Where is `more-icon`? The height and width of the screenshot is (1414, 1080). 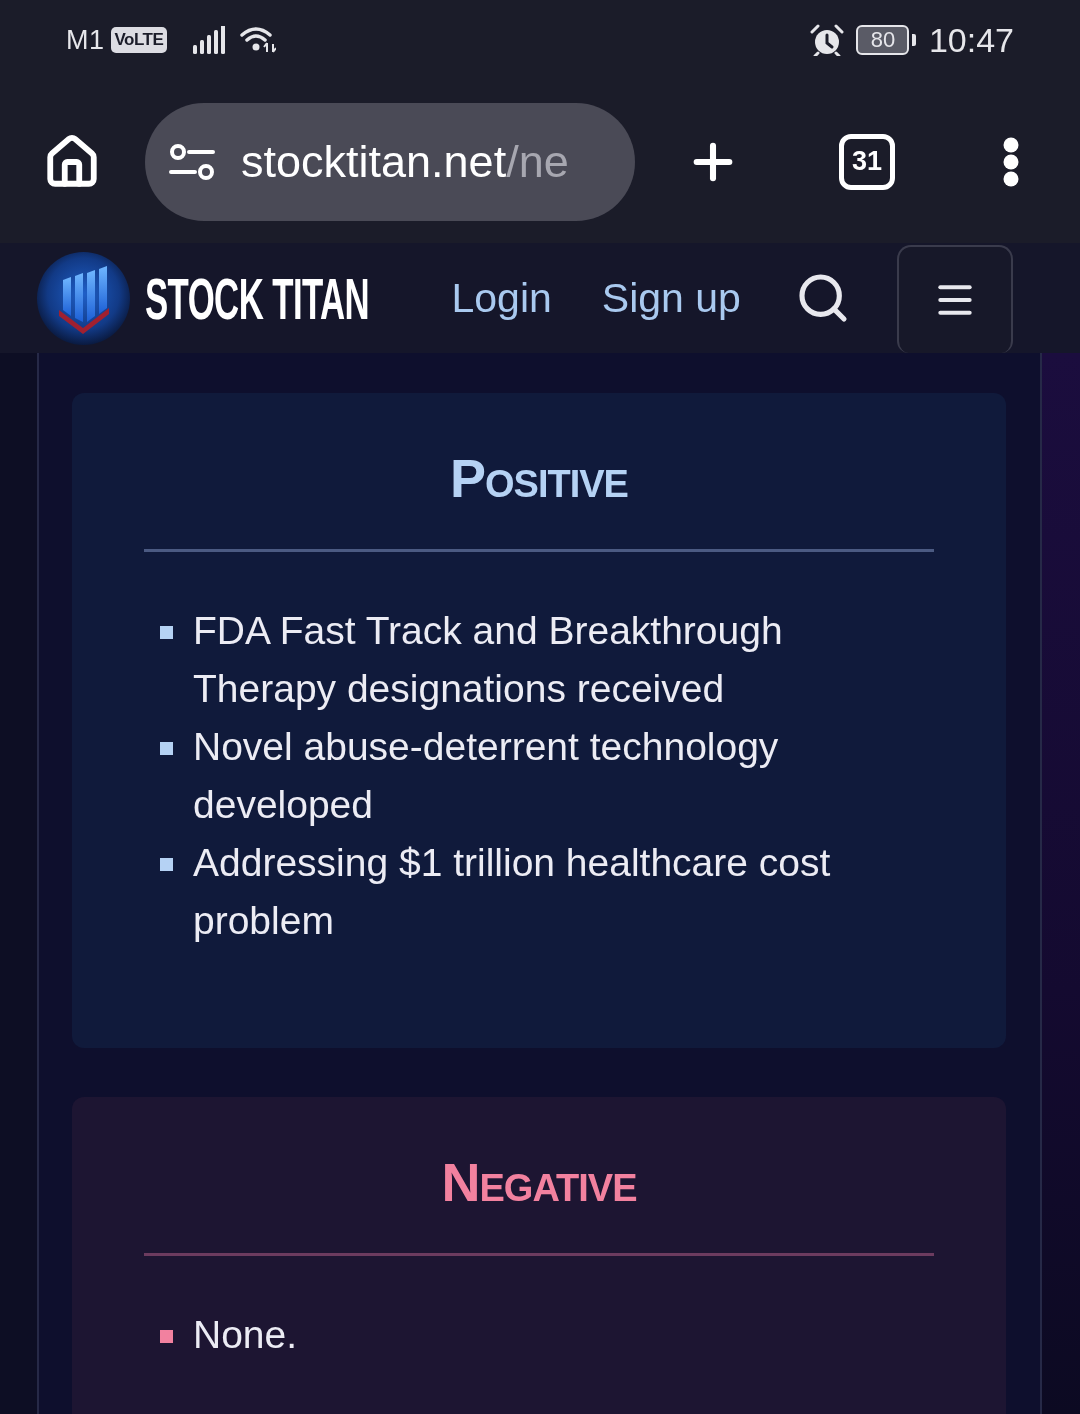
more-icon is located at coordinates (1011, 161).